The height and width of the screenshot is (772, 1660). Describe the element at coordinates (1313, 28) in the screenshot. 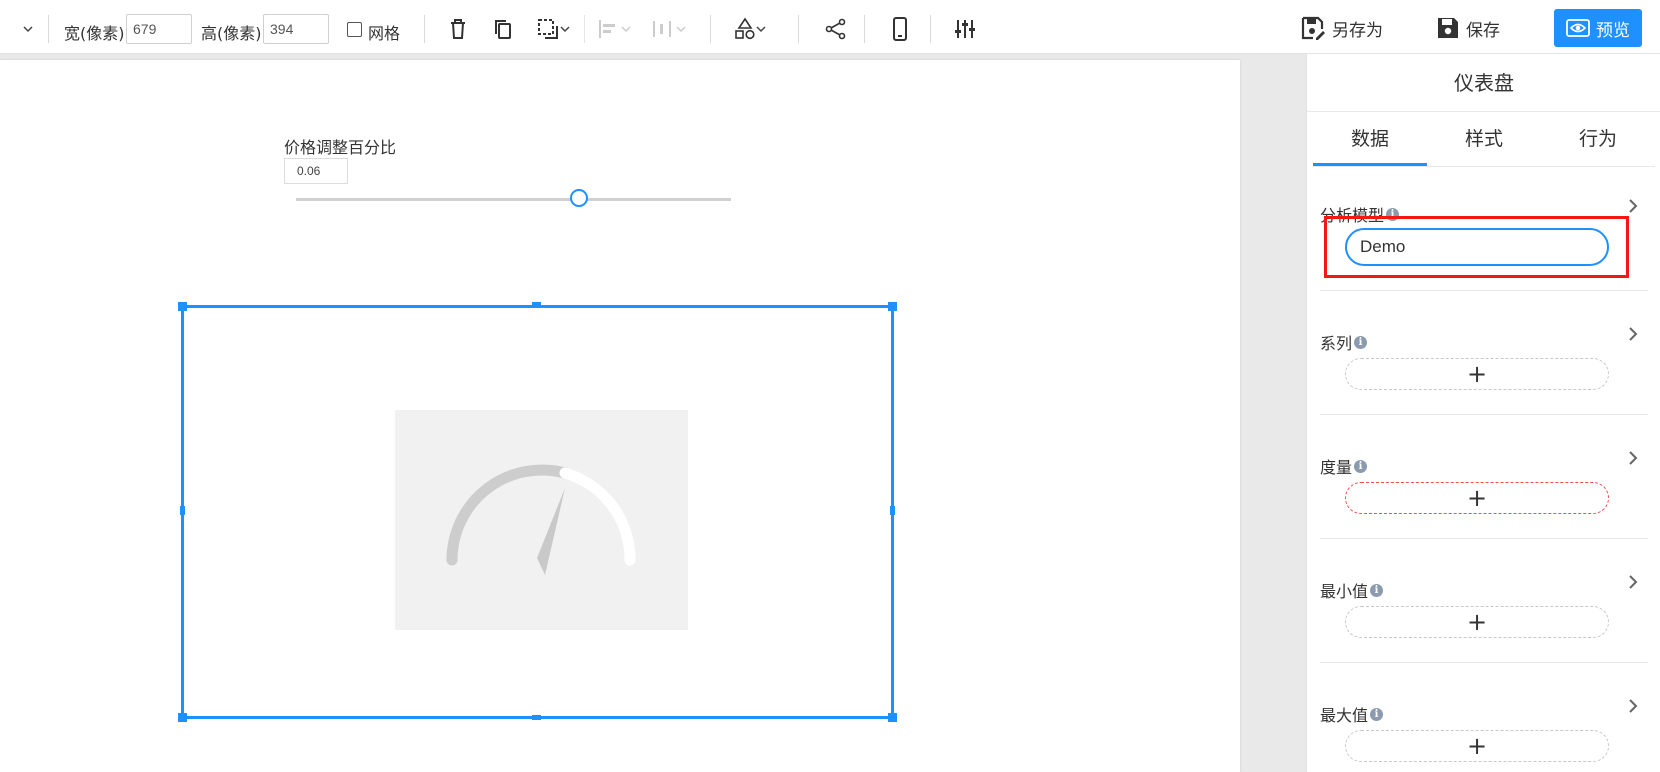

I see `save-as-icon` at that location.